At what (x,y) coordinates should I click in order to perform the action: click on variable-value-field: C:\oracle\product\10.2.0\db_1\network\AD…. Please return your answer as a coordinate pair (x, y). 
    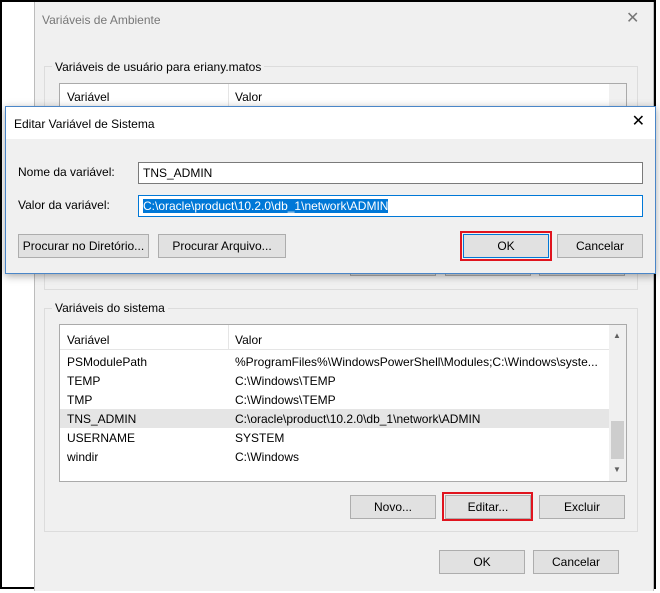
    Looking at the image, I should click on (390, 206).